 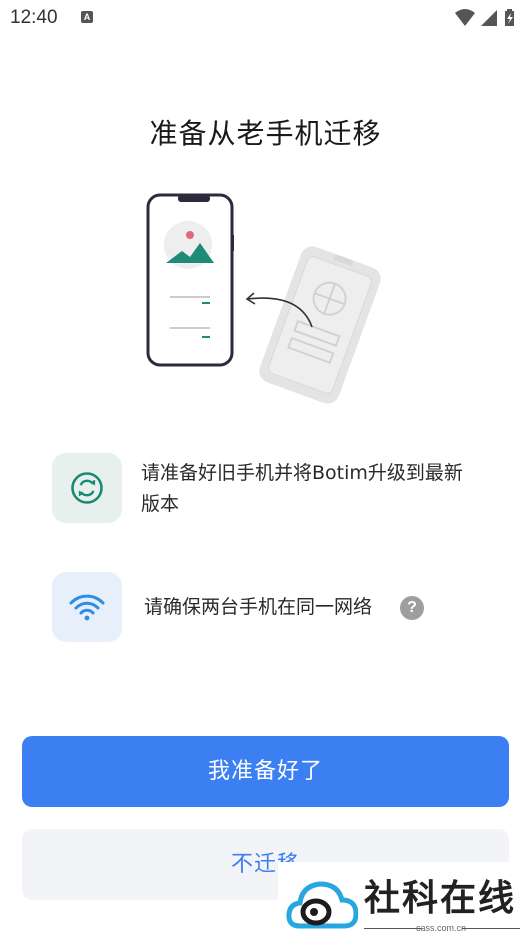 I want to click on step-same-network: 请确保两台手机在同一网络 ?, so click(x=272, y=608).